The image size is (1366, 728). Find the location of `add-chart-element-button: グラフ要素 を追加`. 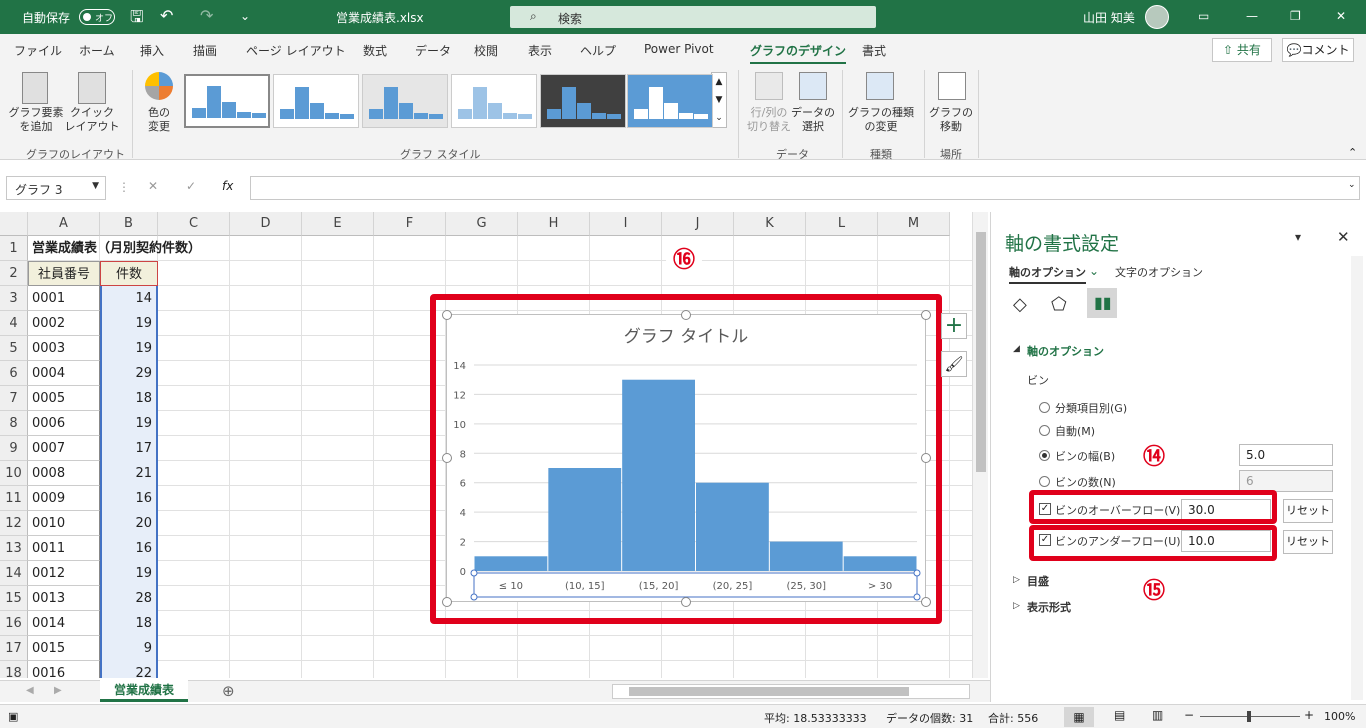

add-chart-element-button: グラフ要素 を追加 is located at coordinates (36, 120).